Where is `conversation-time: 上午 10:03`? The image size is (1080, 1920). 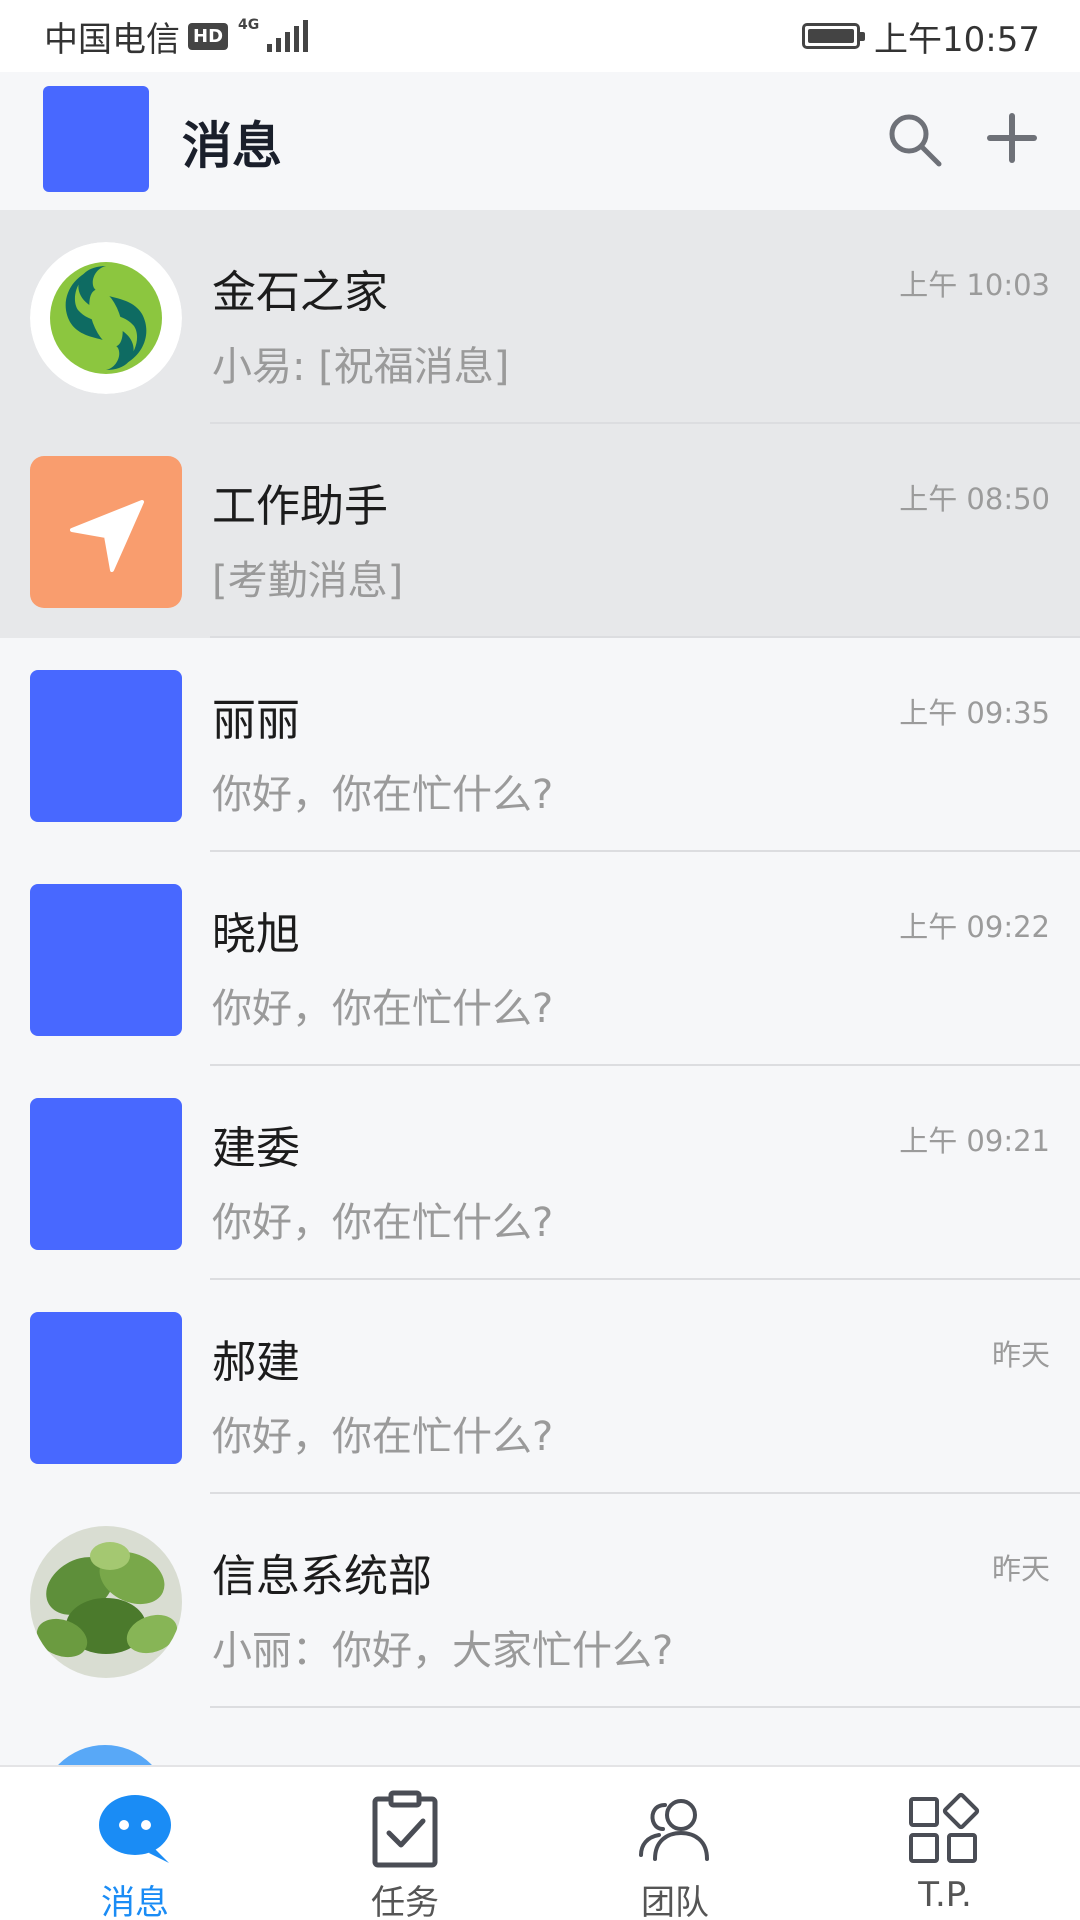
conversation-time: 上午 10:03 is located at coordinates (974, 285).